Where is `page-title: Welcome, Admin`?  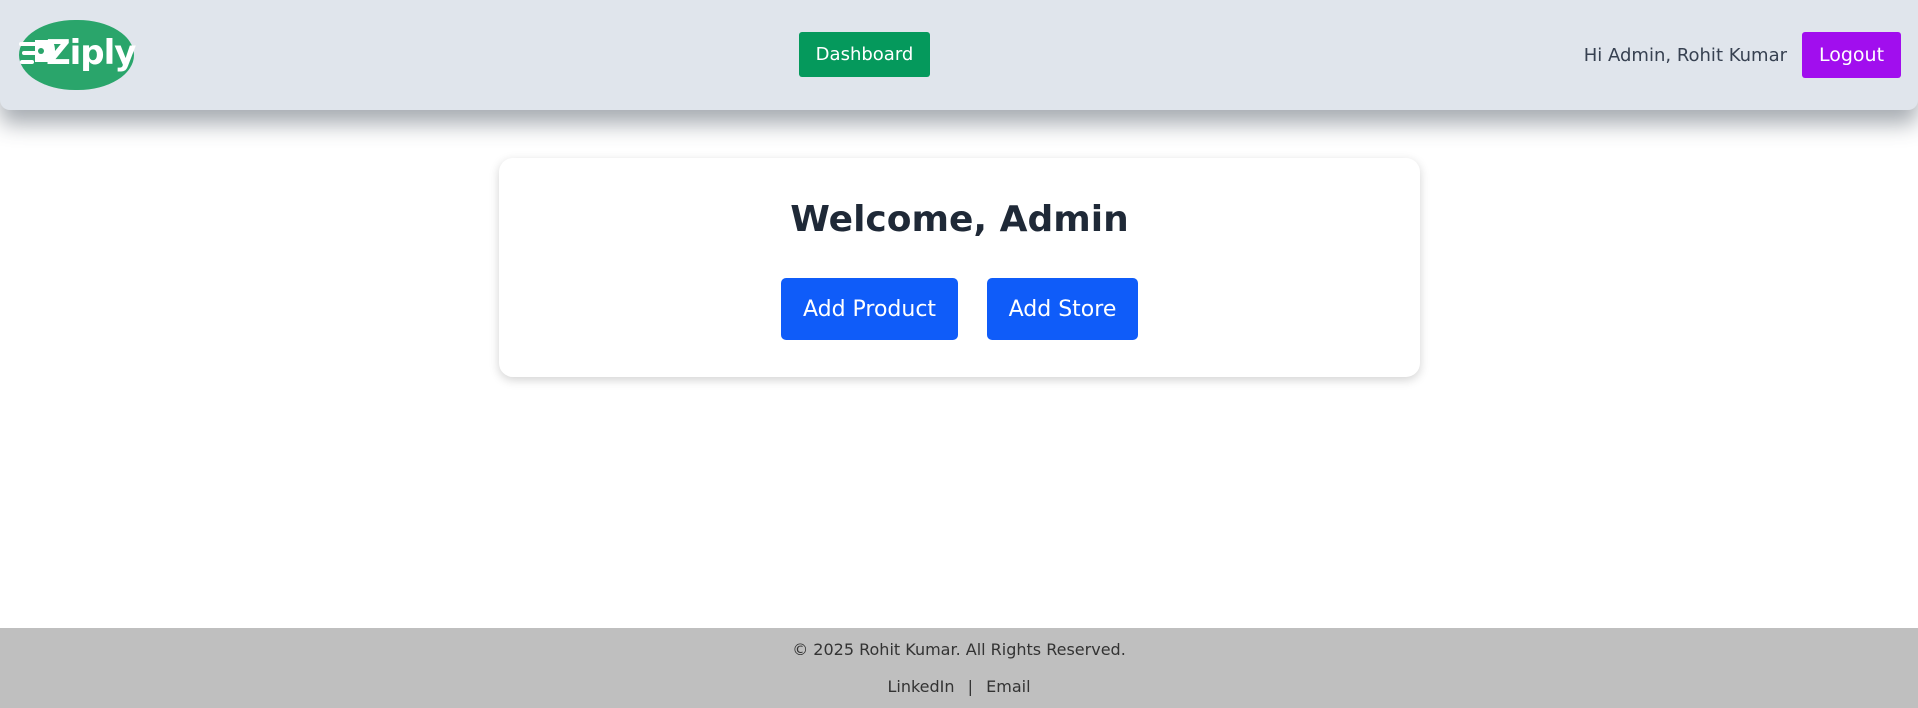
page-title: Welcome, Admin is located at coordinates (959, 219).